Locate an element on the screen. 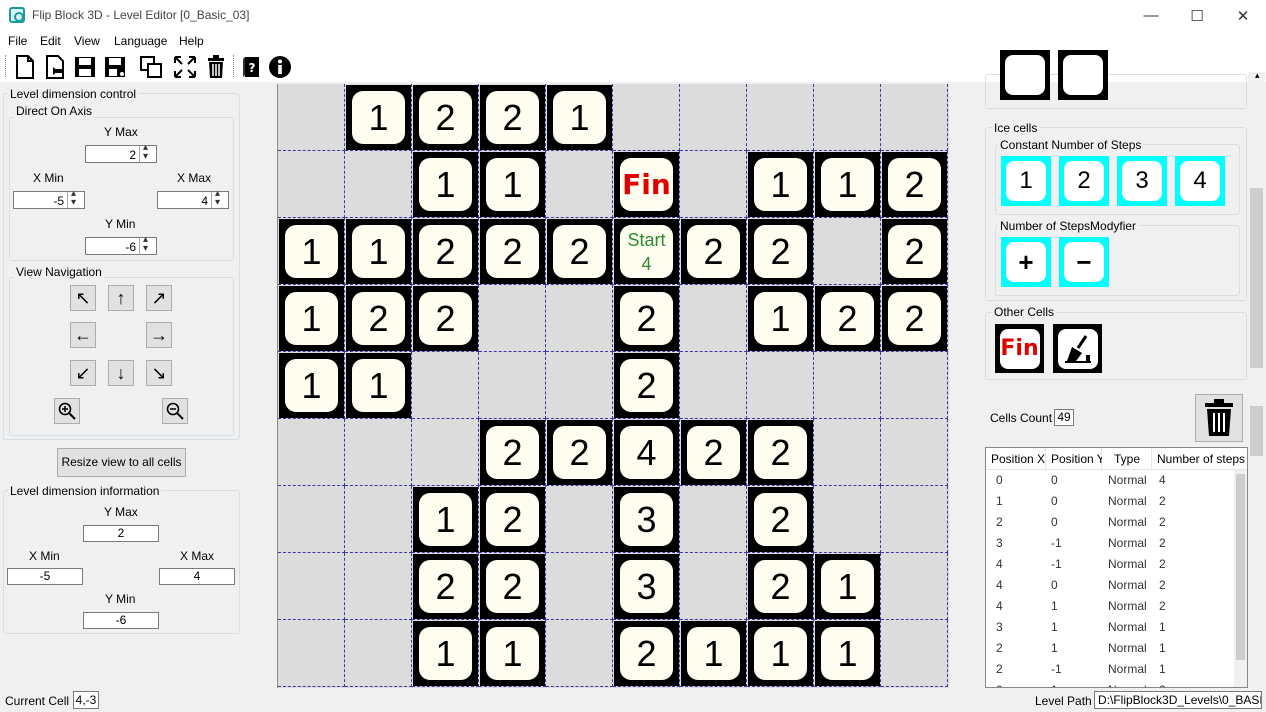 Image resolution: width=1266 pixels, height=712 pixels. copy-icon is located at coordinates (151, 67).